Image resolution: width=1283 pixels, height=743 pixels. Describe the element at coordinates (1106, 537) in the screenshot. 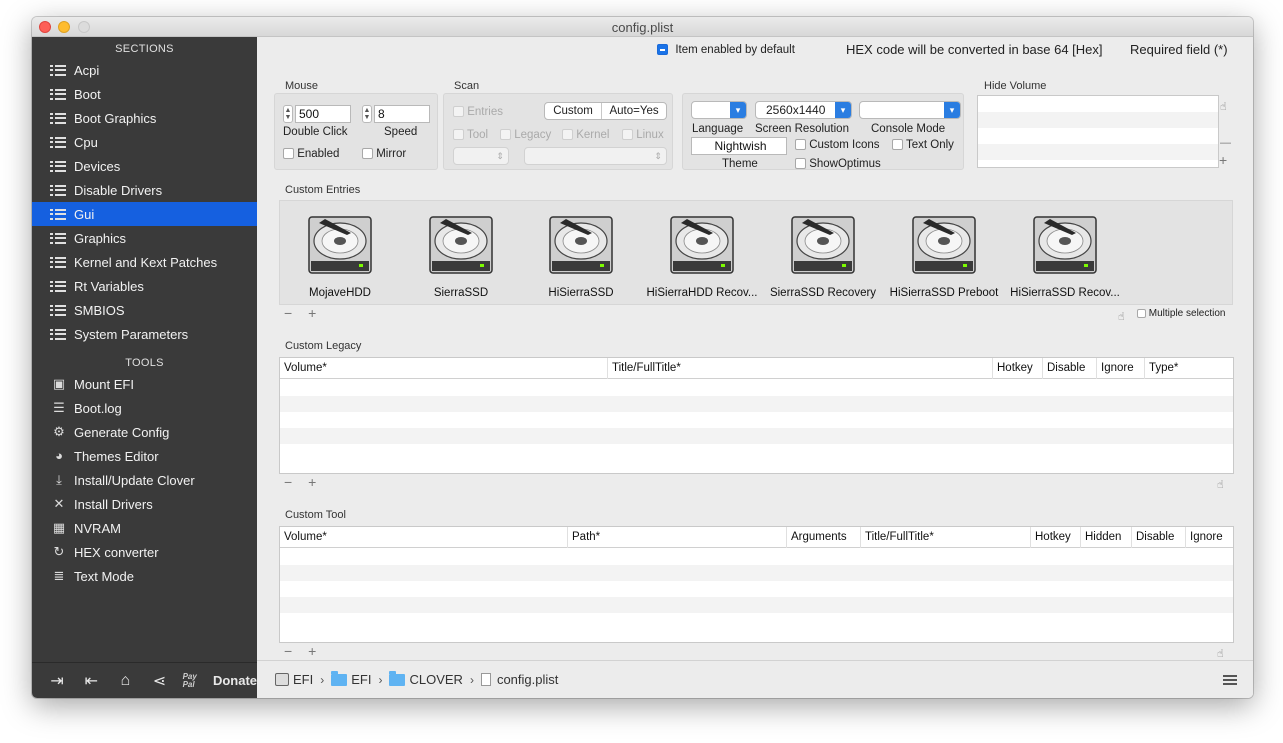

I see `col-hidden: Hidden` at that location.